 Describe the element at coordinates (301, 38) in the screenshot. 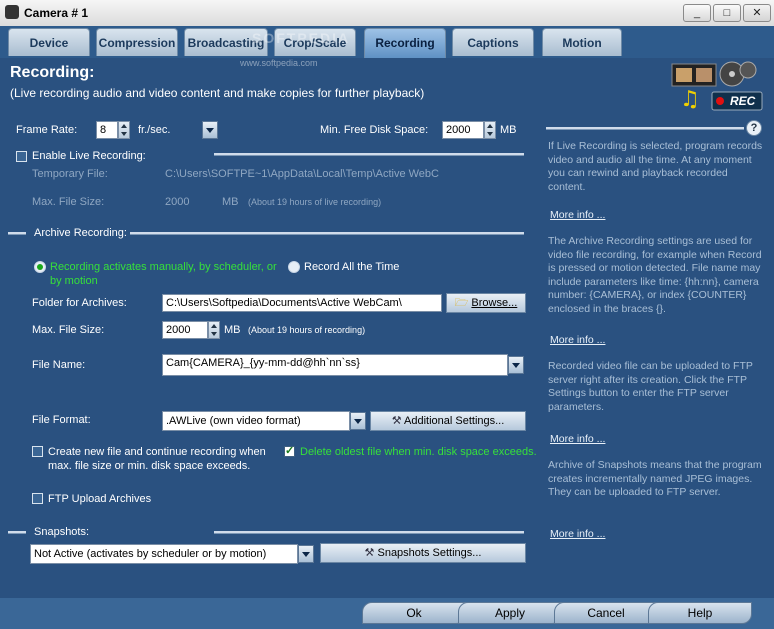

I see `watermark-text: SOFTPEDIA` at that location.